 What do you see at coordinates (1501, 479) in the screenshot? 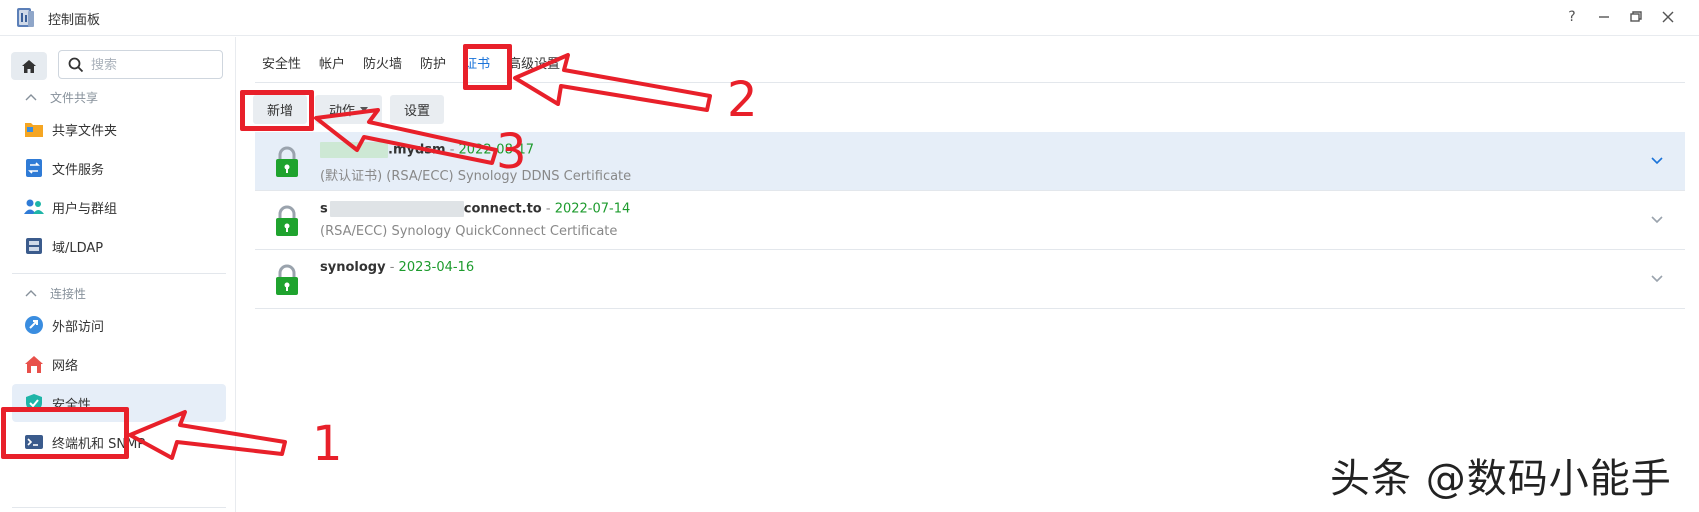
I see `watermark: 头条 @数码小能手` at bounding box center [1501, 479].